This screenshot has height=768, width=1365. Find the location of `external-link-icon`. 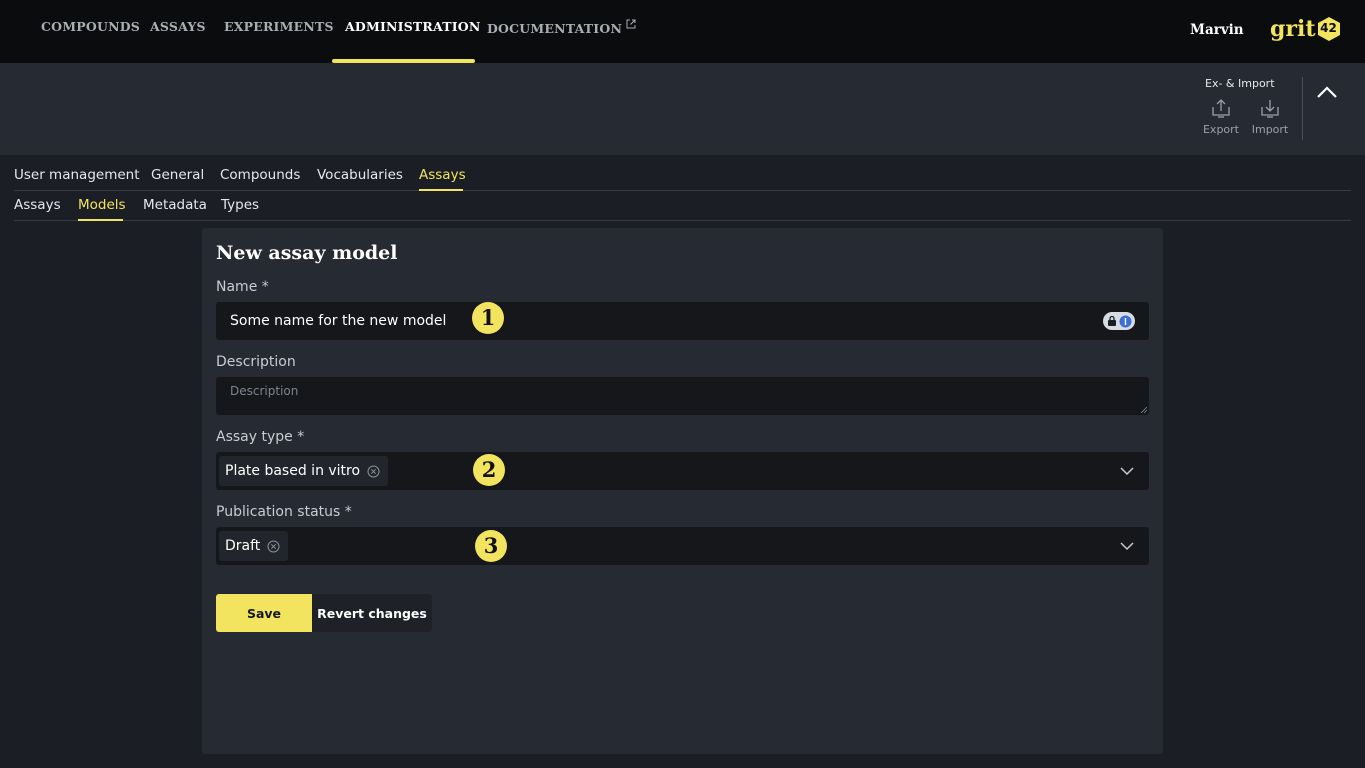

external-link-icon is located at coordinates (631, 24).